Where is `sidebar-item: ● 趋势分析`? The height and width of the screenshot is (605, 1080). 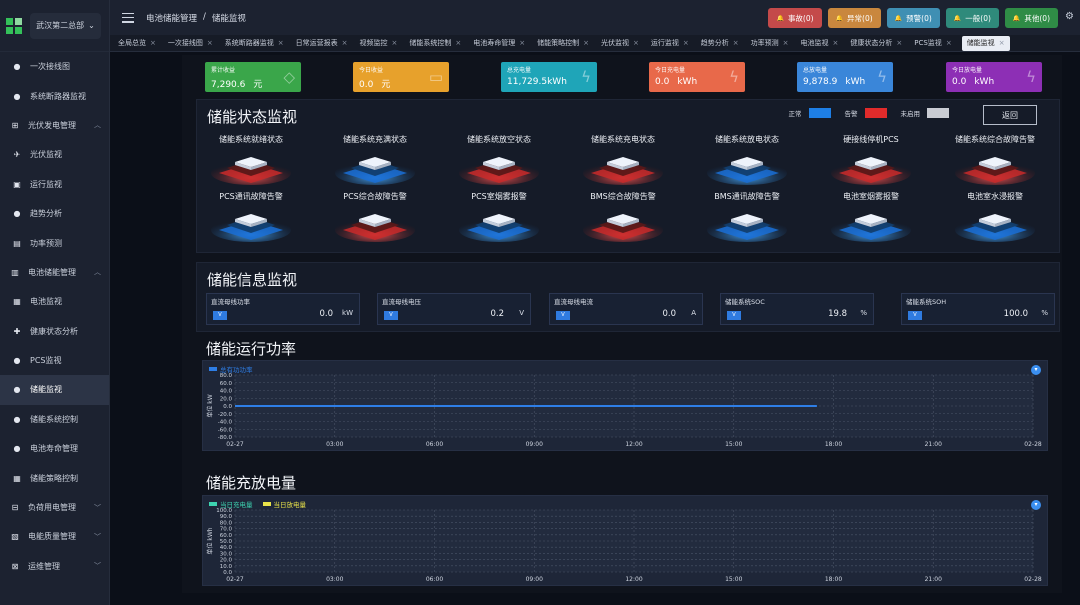
sidebar-item: ● 趋势分析 is located at coordinates (54, 213).